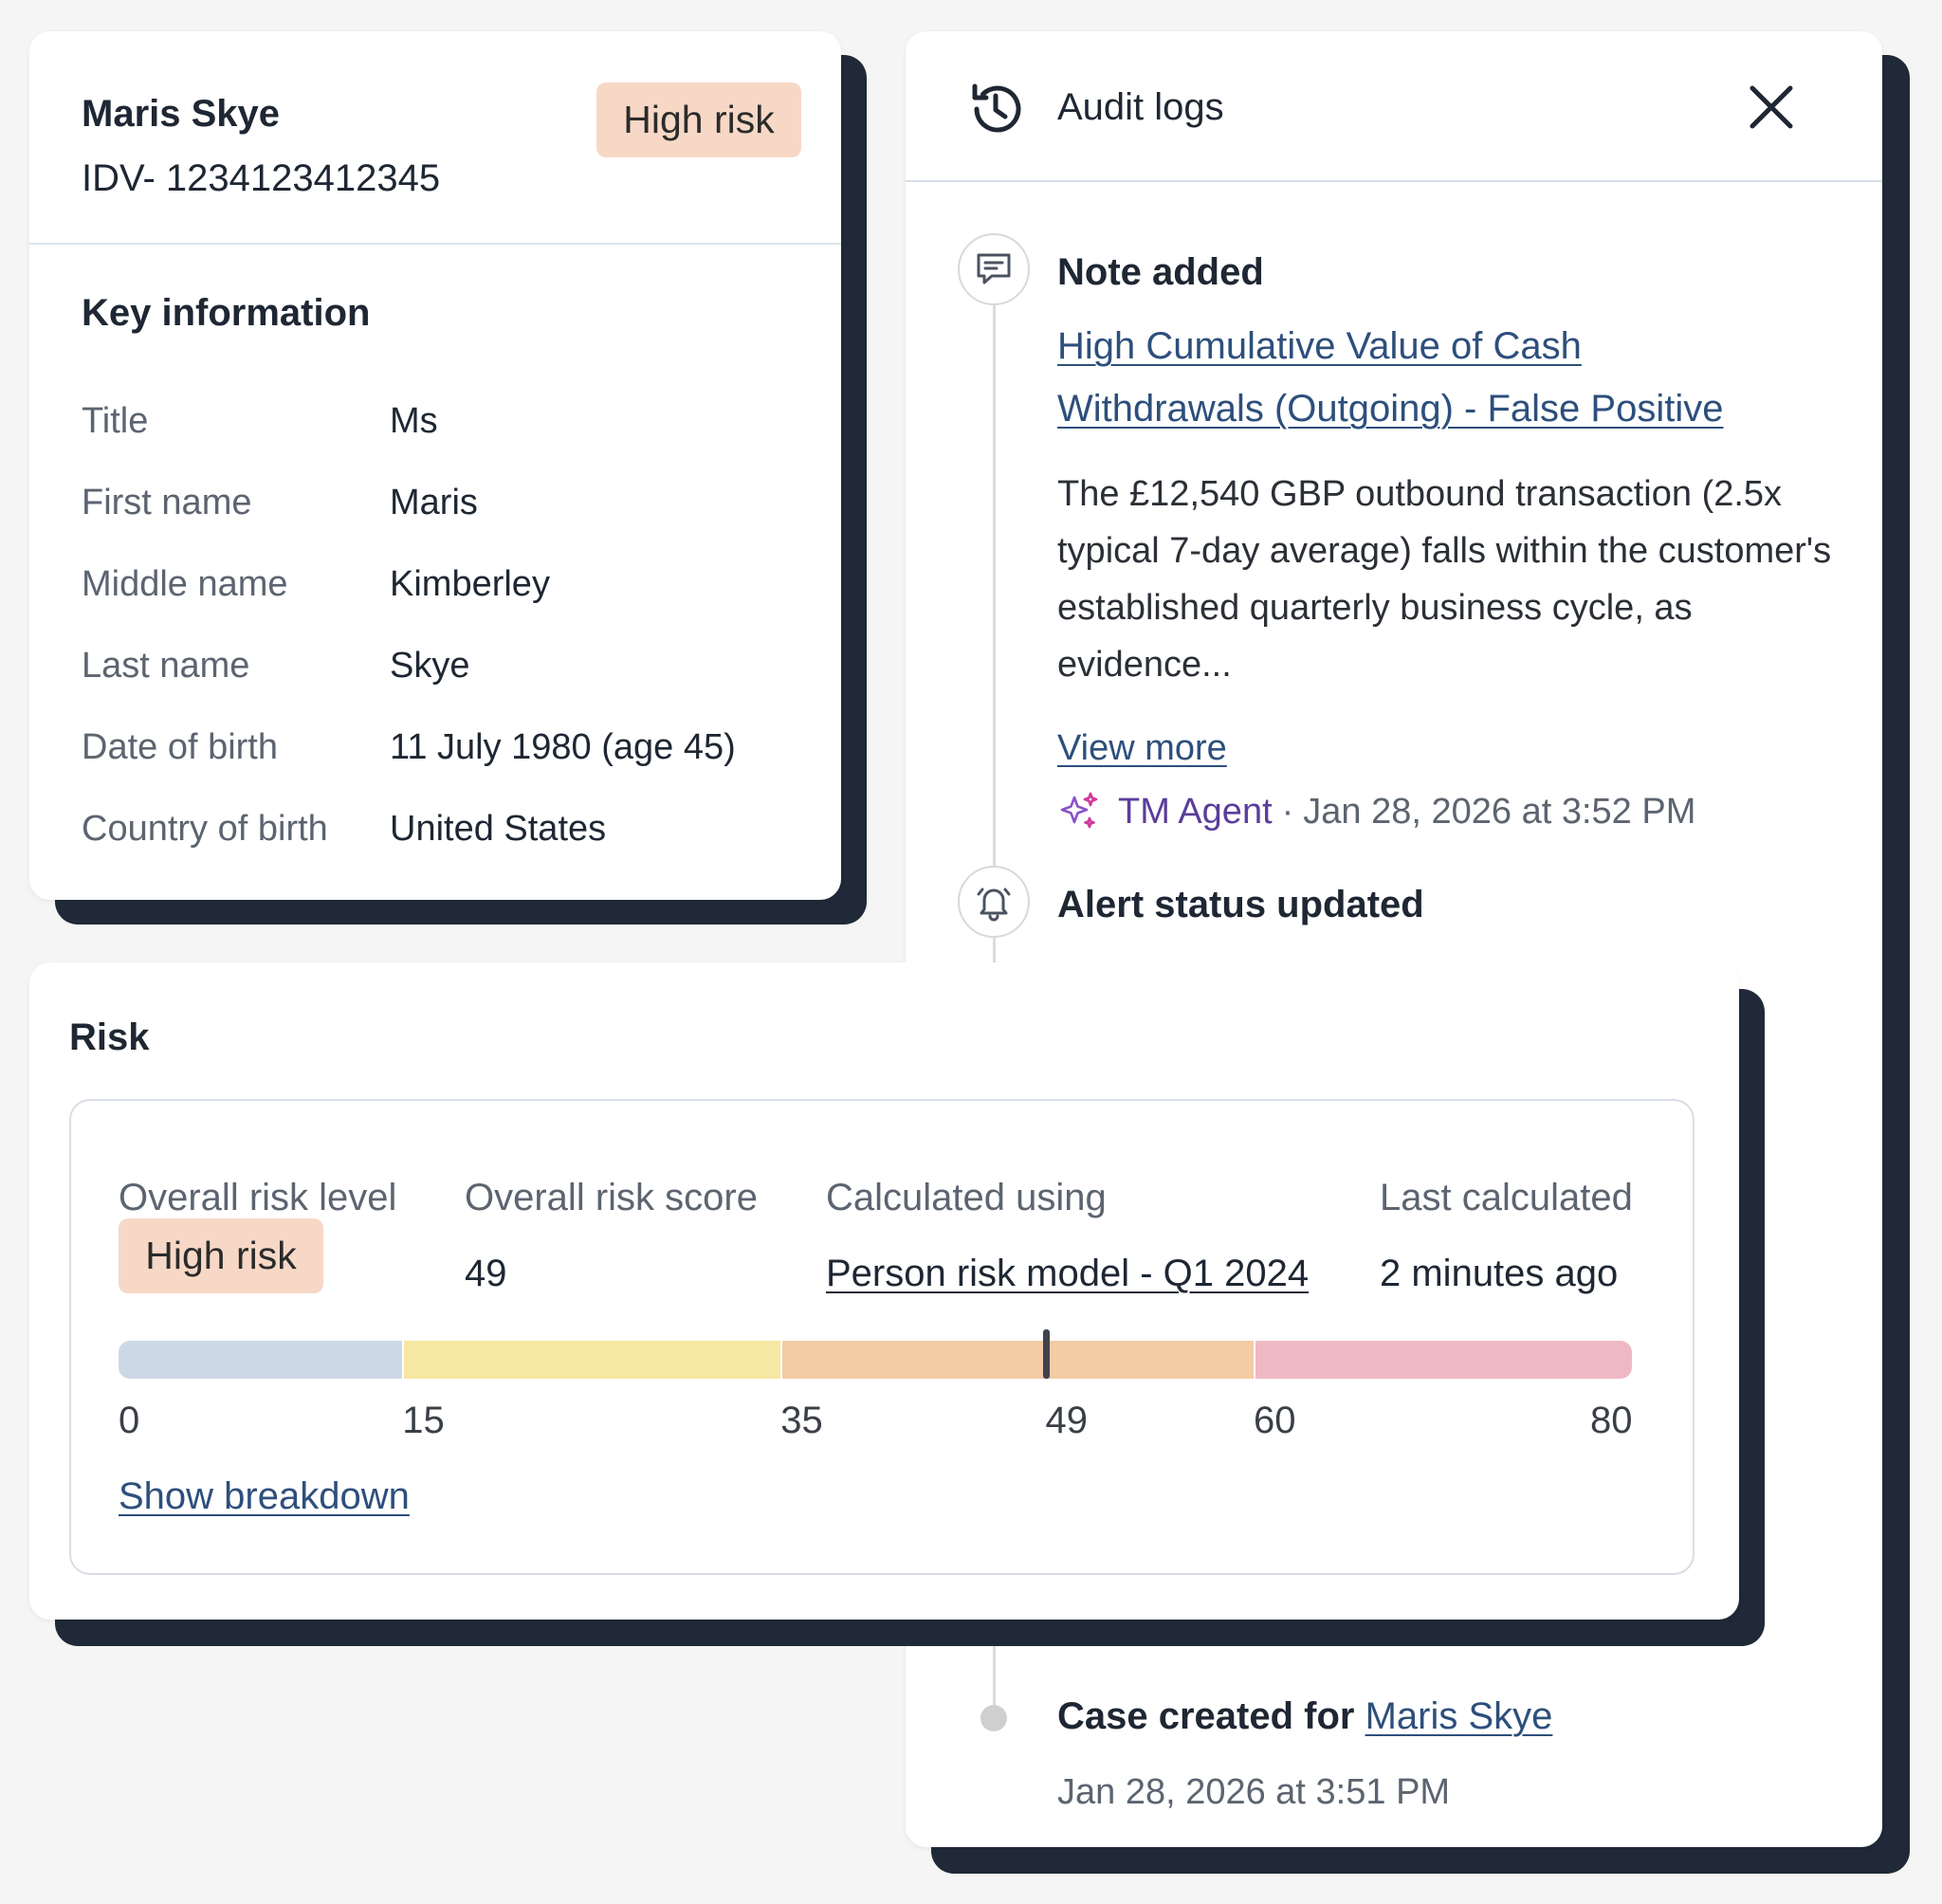  What do you see at coordinates (486, 1273) in the screenshot?
I see `overall-risk-score-value: 49` at bounding box center [486, 1273].